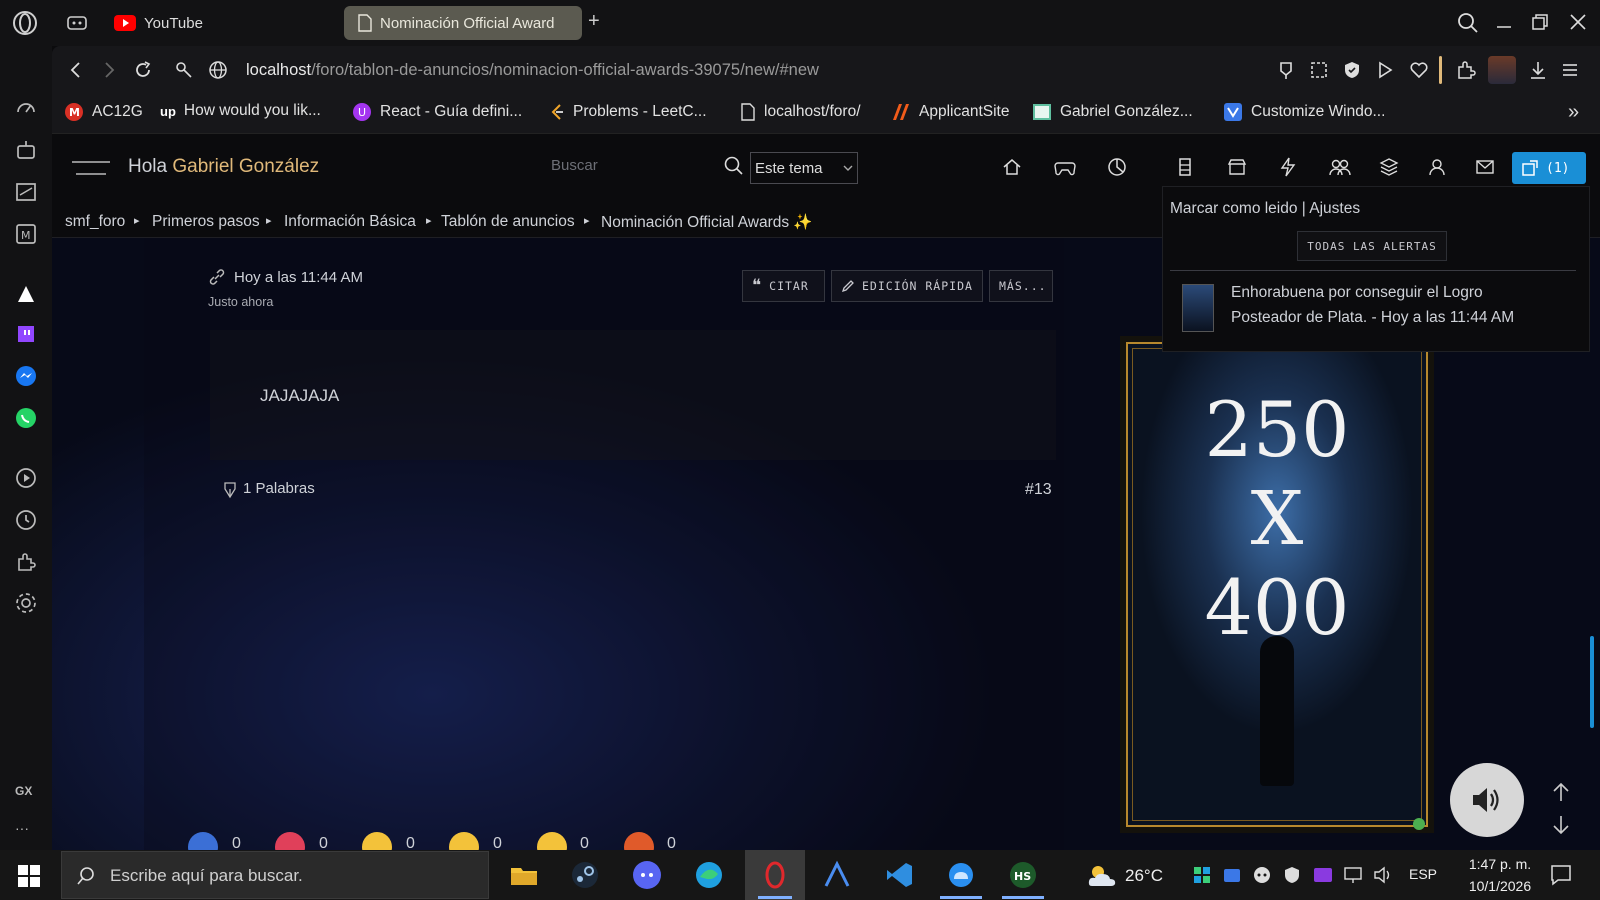  Describe the element at coordinates (783, 286) in the screenshot. I see `quote-button: ❝ CITAR` at that location.